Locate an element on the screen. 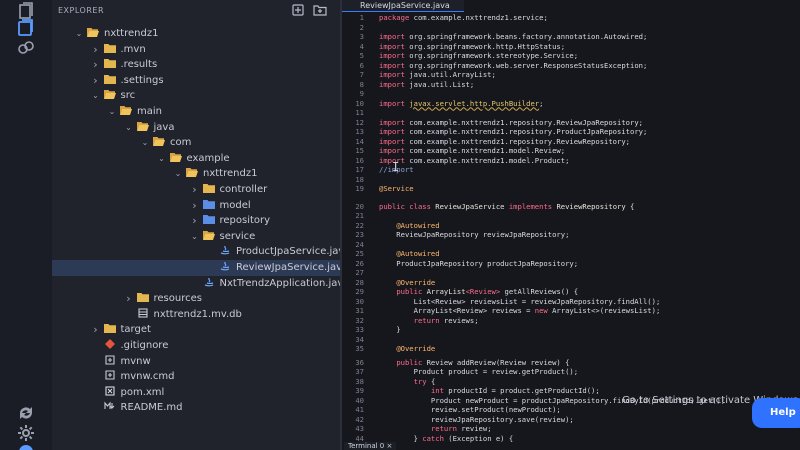 This screenshot has width=800, height=450. tree-item: NxtTrendzApplication.java is located at coordinates (200, 284).